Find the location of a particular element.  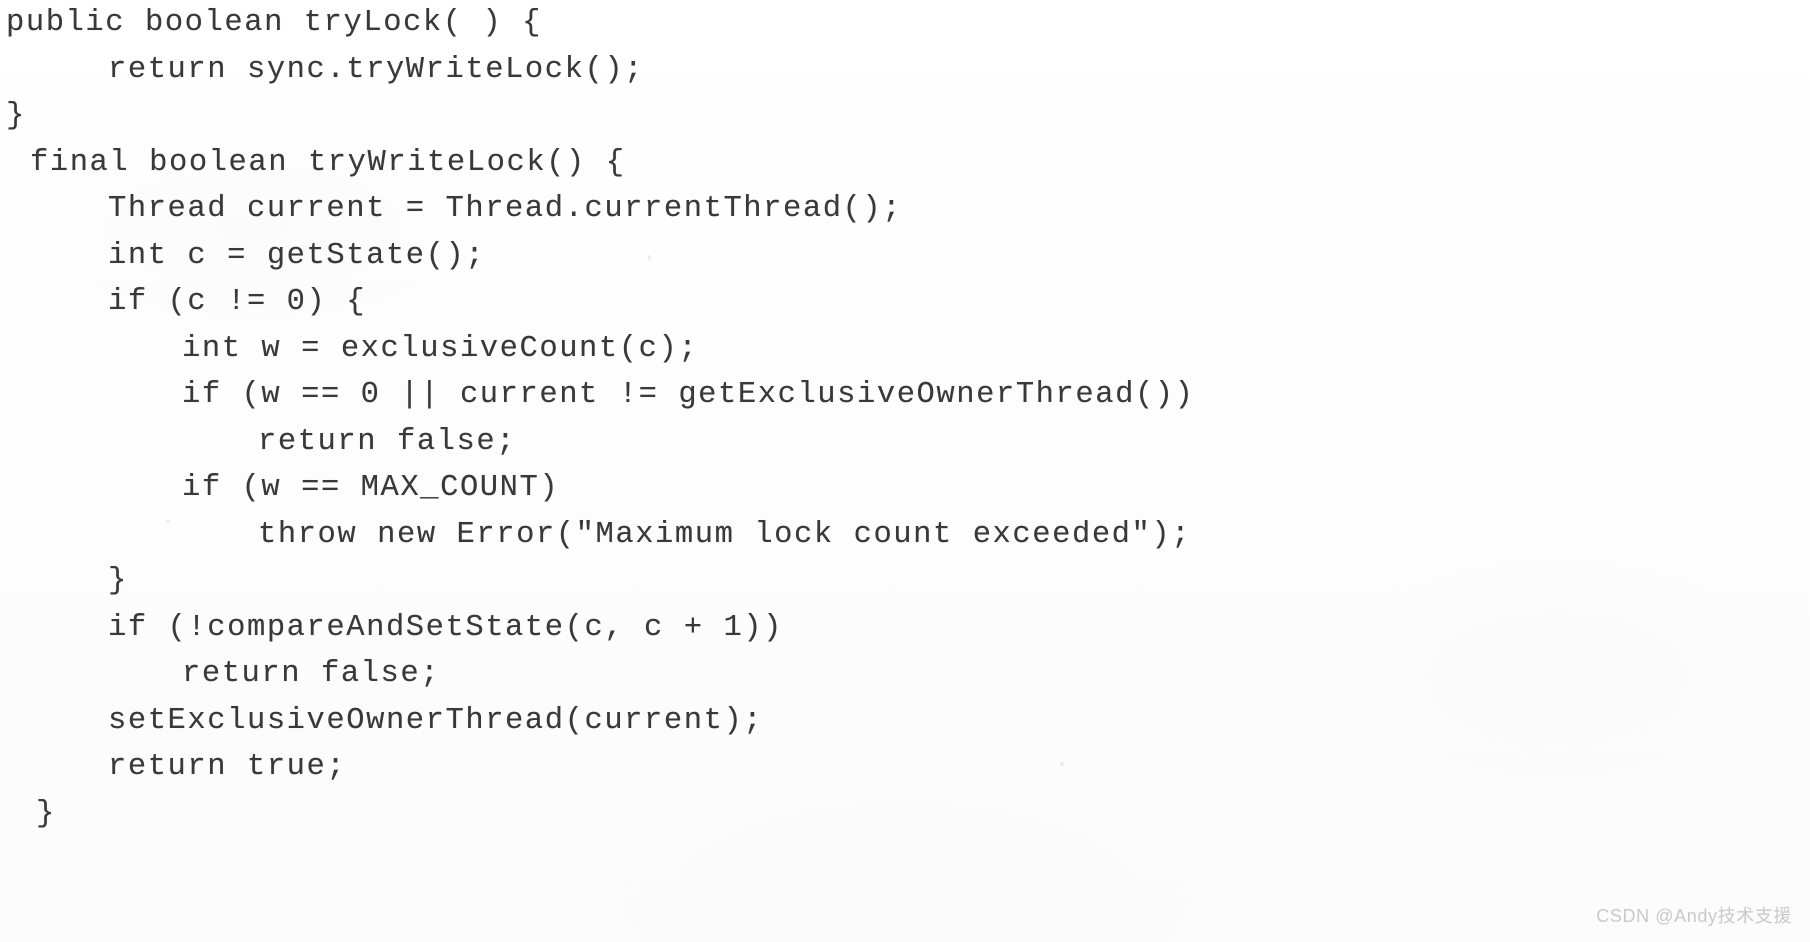

code-line: if (w == MAX_COUNT) is located at coordinates (371, 488).